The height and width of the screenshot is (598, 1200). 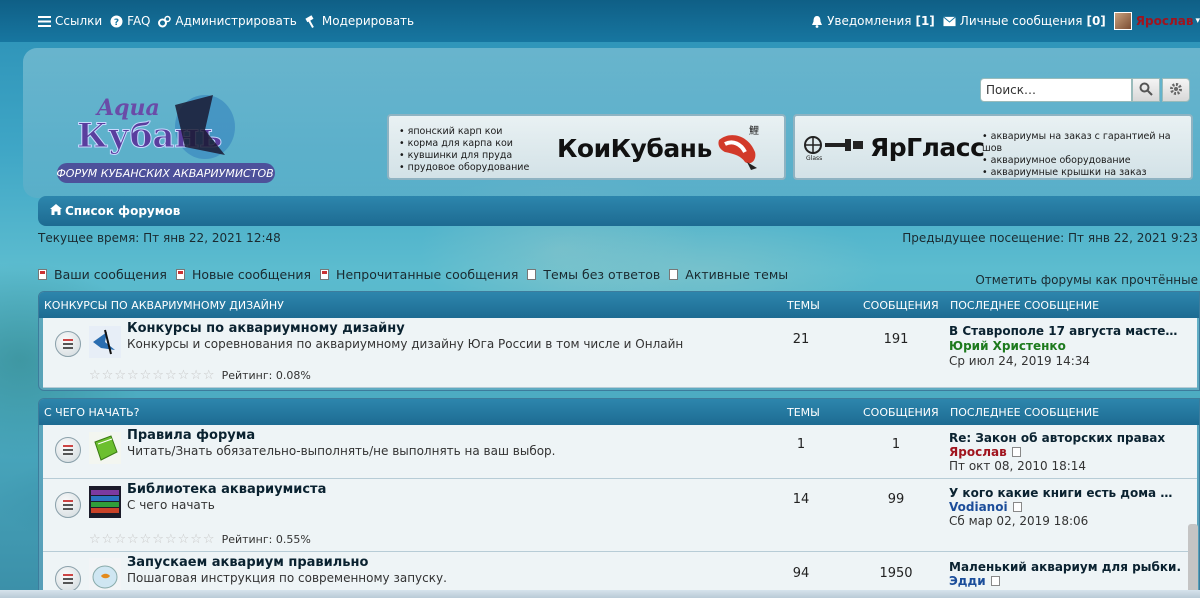 I want to click on last-post-title-link: Маленький аквариум для рыбки., so click(x=1065, y=567).